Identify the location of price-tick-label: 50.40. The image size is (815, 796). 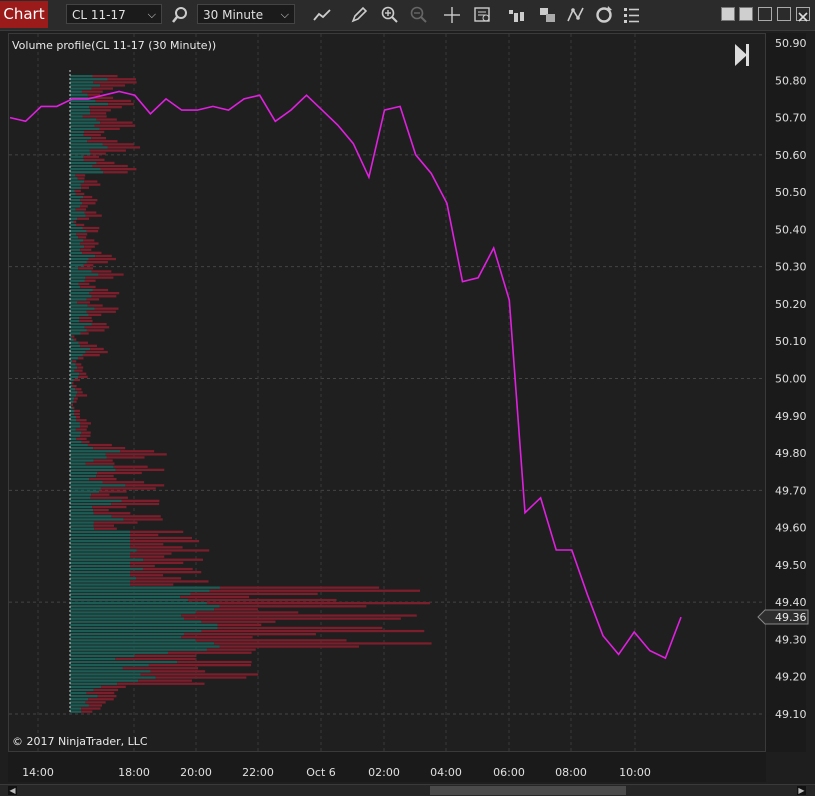
(791, 229).